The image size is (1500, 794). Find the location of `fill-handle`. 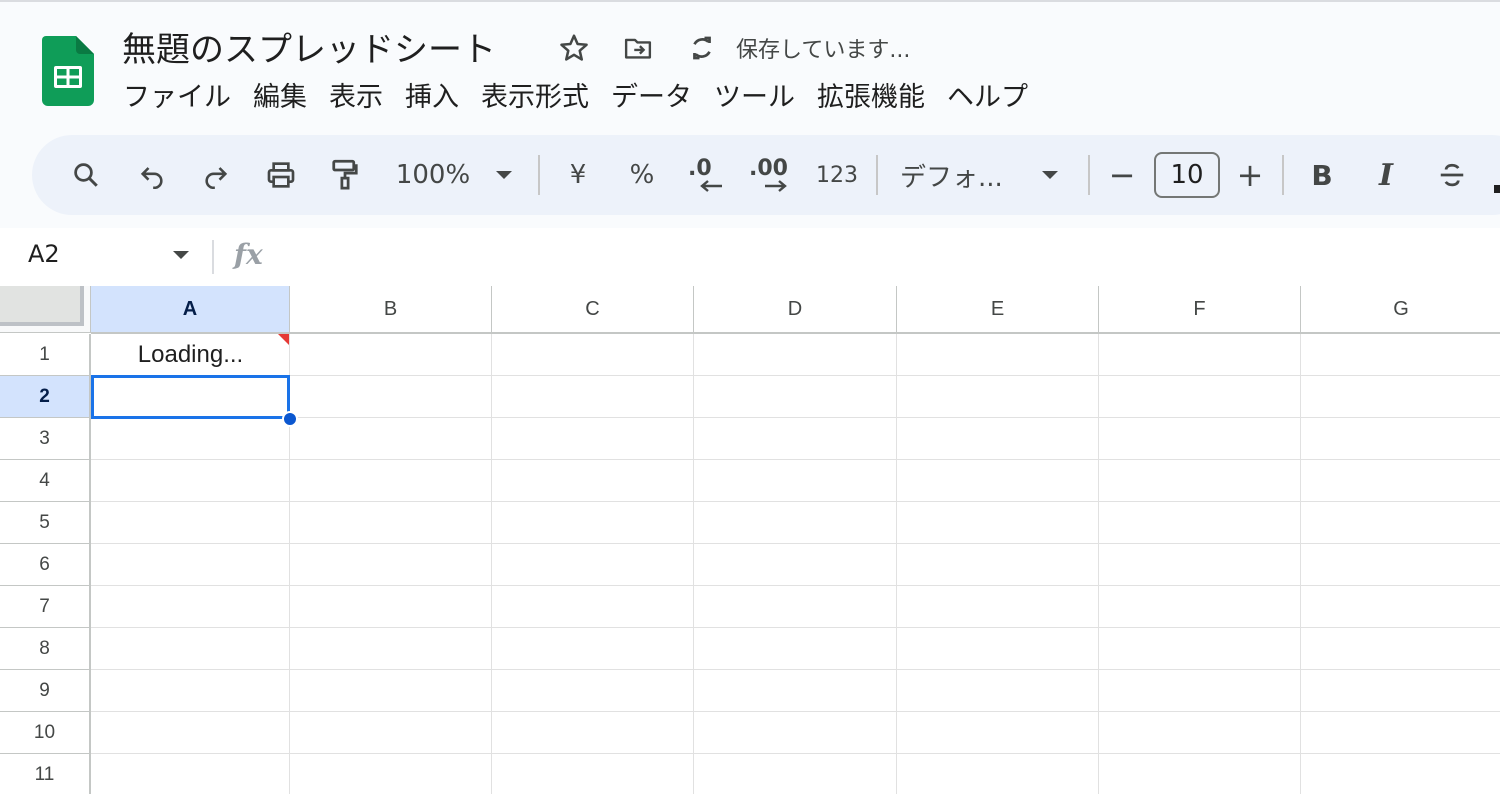

fill-handle is located at coordinates (290, 419).